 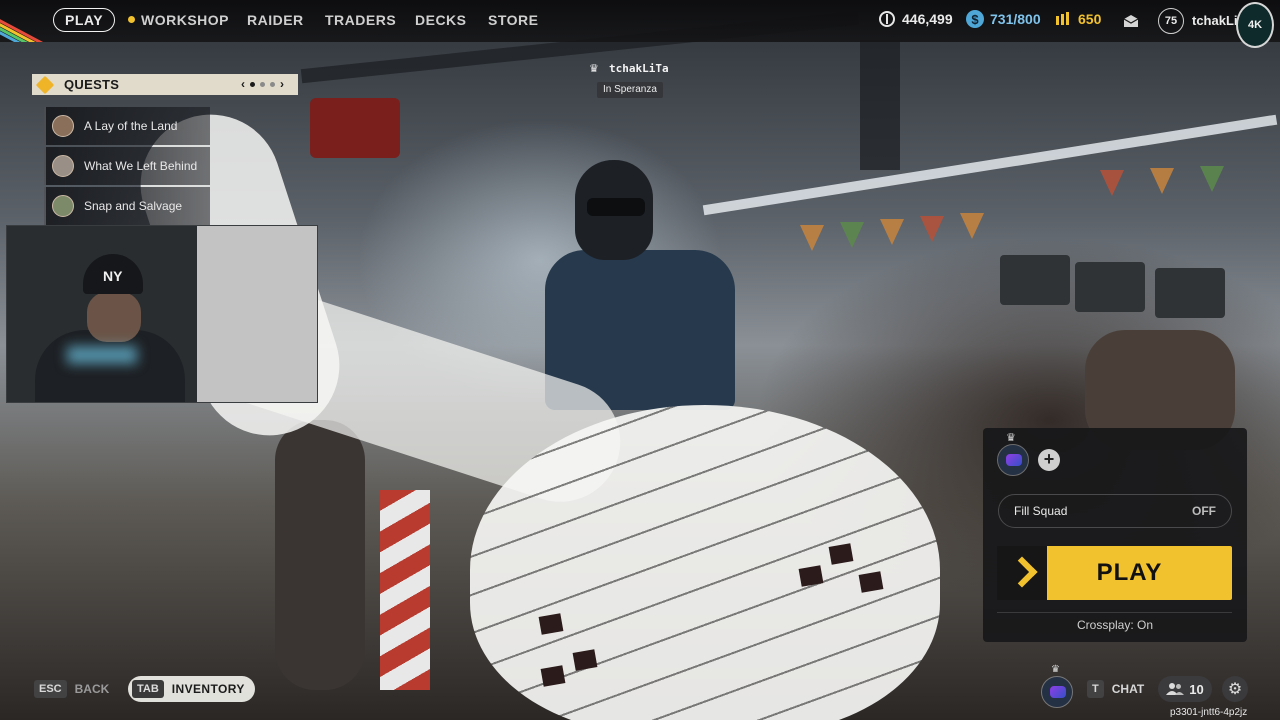 I want to click on currency-display: 446,499, so click(x=915, y=19).